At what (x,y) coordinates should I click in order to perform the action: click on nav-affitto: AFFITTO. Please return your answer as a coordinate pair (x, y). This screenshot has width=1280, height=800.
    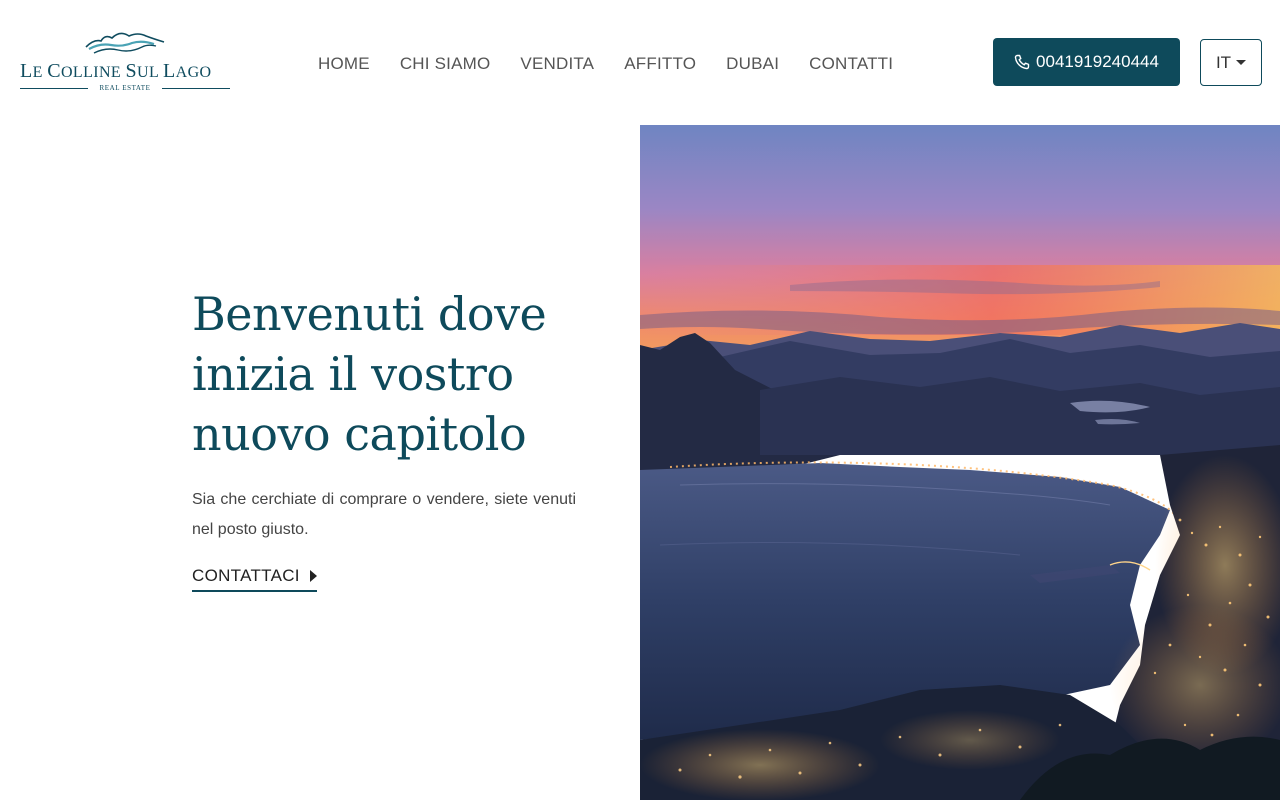
    Looking at the image, I should click on (660, 64).